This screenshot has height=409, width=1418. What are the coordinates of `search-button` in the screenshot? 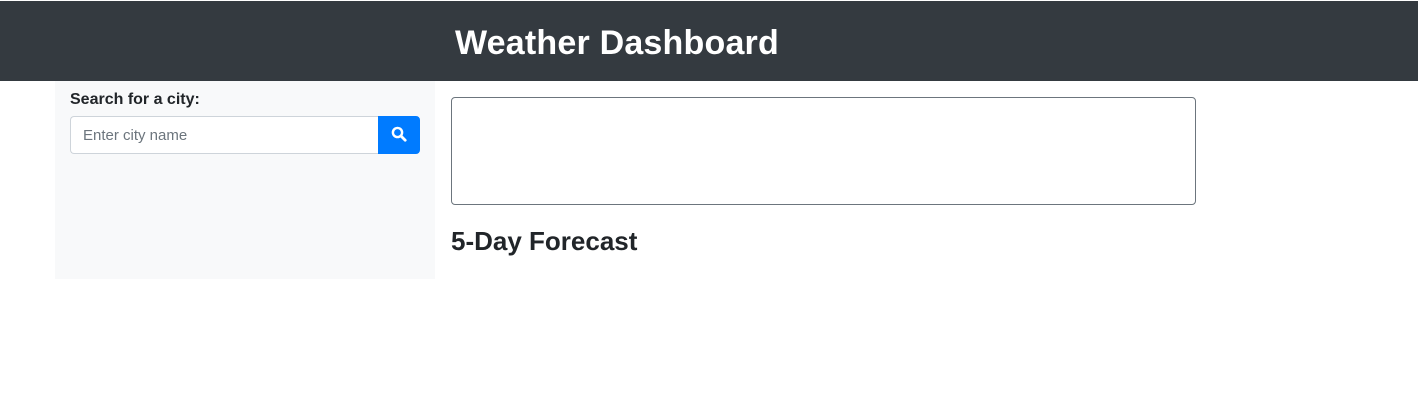 It's located at (399, 135).